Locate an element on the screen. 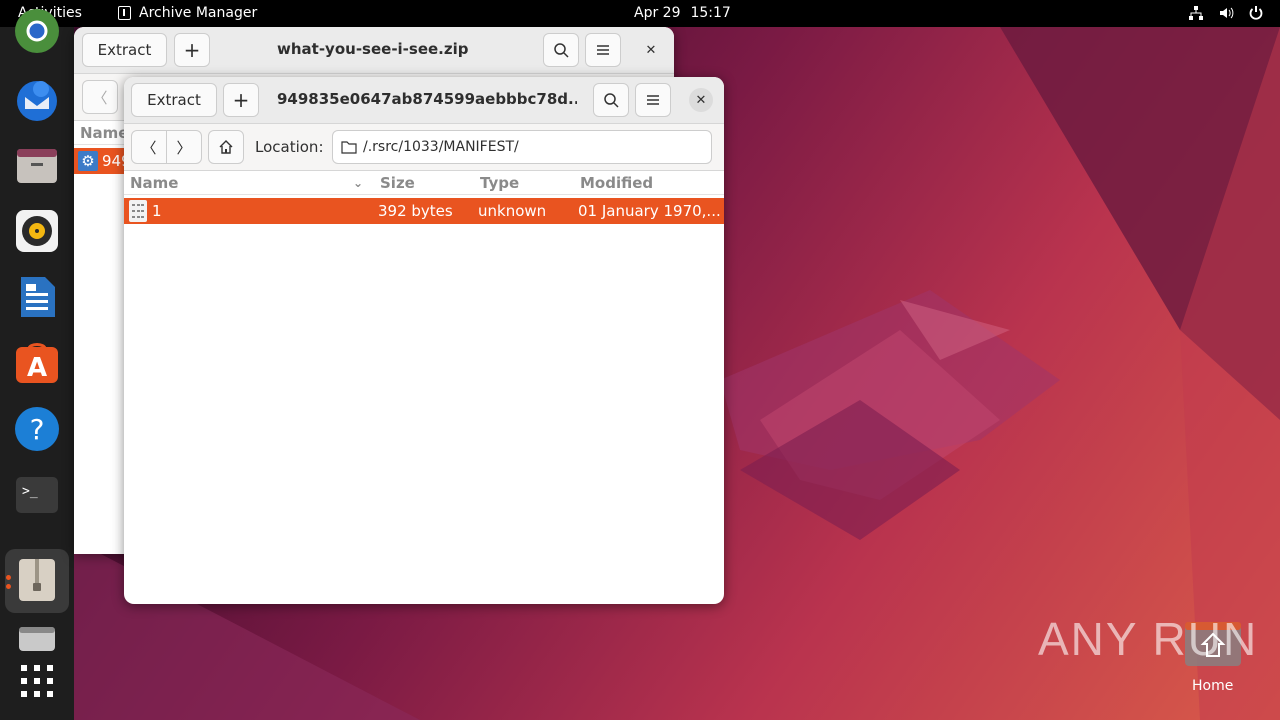 This screenshot has width=1280, height=720. clock: Apr 29 15:17 is located at coordinates (682, 13).